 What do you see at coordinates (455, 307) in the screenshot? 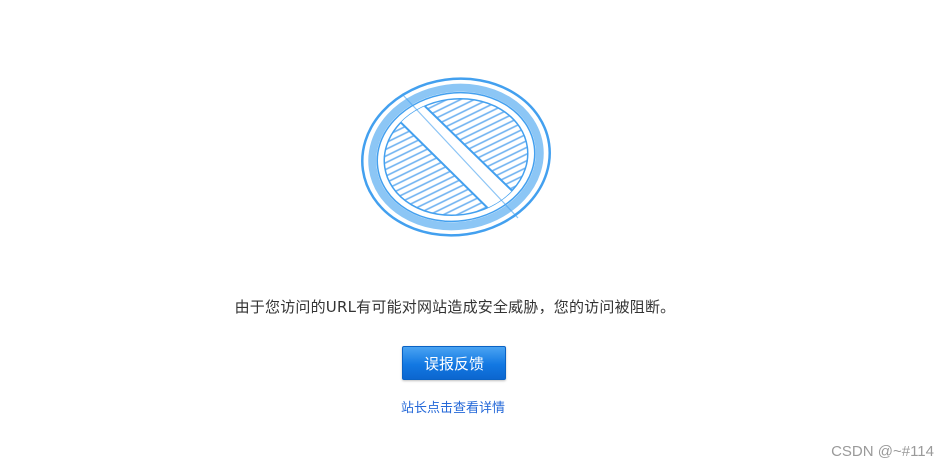
I see `block-message: 由于您访问的URL有可能对网站造成安全威胁，您的访问被阻断。` at bounding box center [455, 307].